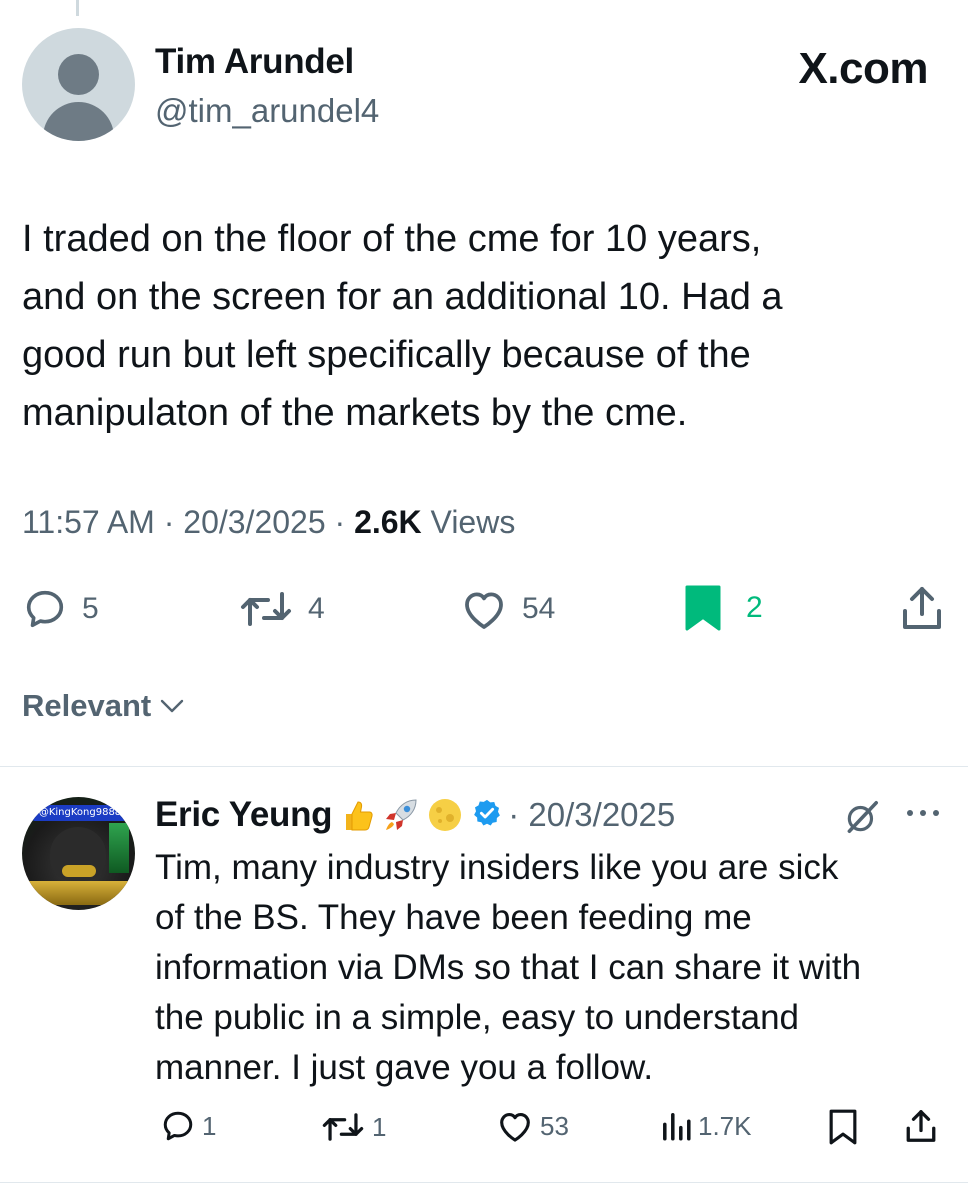 Image resolution: width=968 pixels, height=1200 pixels. I want to click on verified-badge-icon, so click(487, 815).